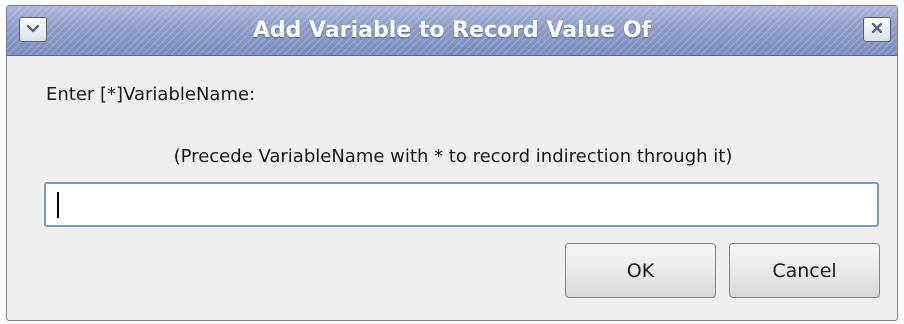 The image size is (904, 324). Describe the element at coordinates (804, 270) in the screenshot. I see `cancel-button: Cancel` at that location.